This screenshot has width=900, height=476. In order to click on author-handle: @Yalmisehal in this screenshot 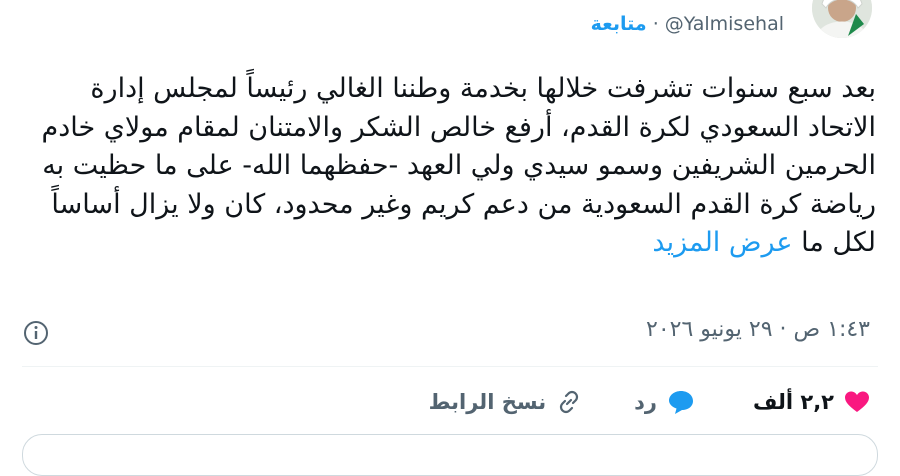, I will do `click(724, 24)`.